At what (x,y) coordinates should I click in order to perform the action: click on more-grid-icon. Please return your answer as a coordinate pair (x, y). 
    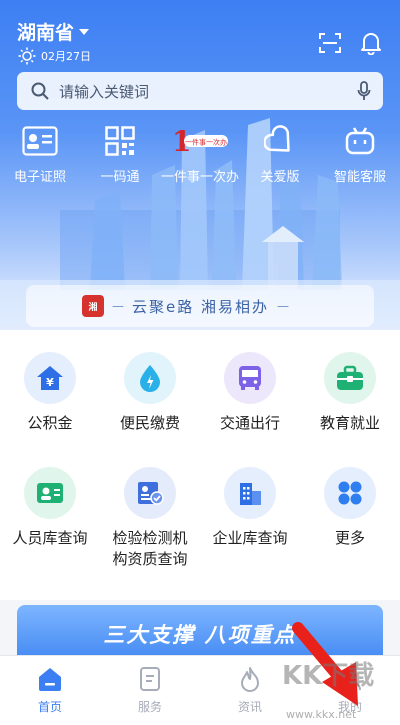
    Looking at the image, I should click on (350, 493).